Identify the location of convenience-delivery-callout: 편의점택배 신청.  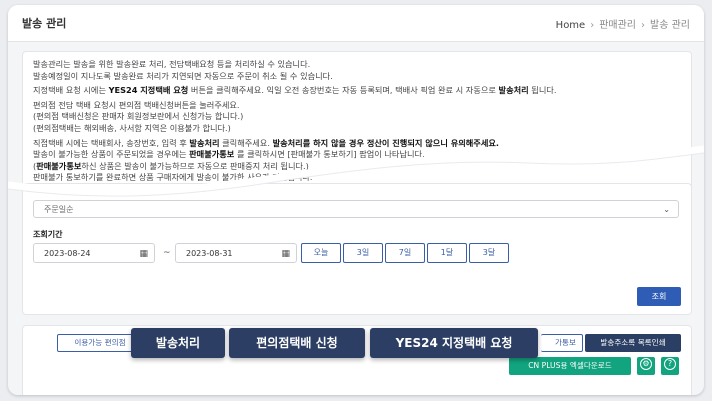
(297, 343).